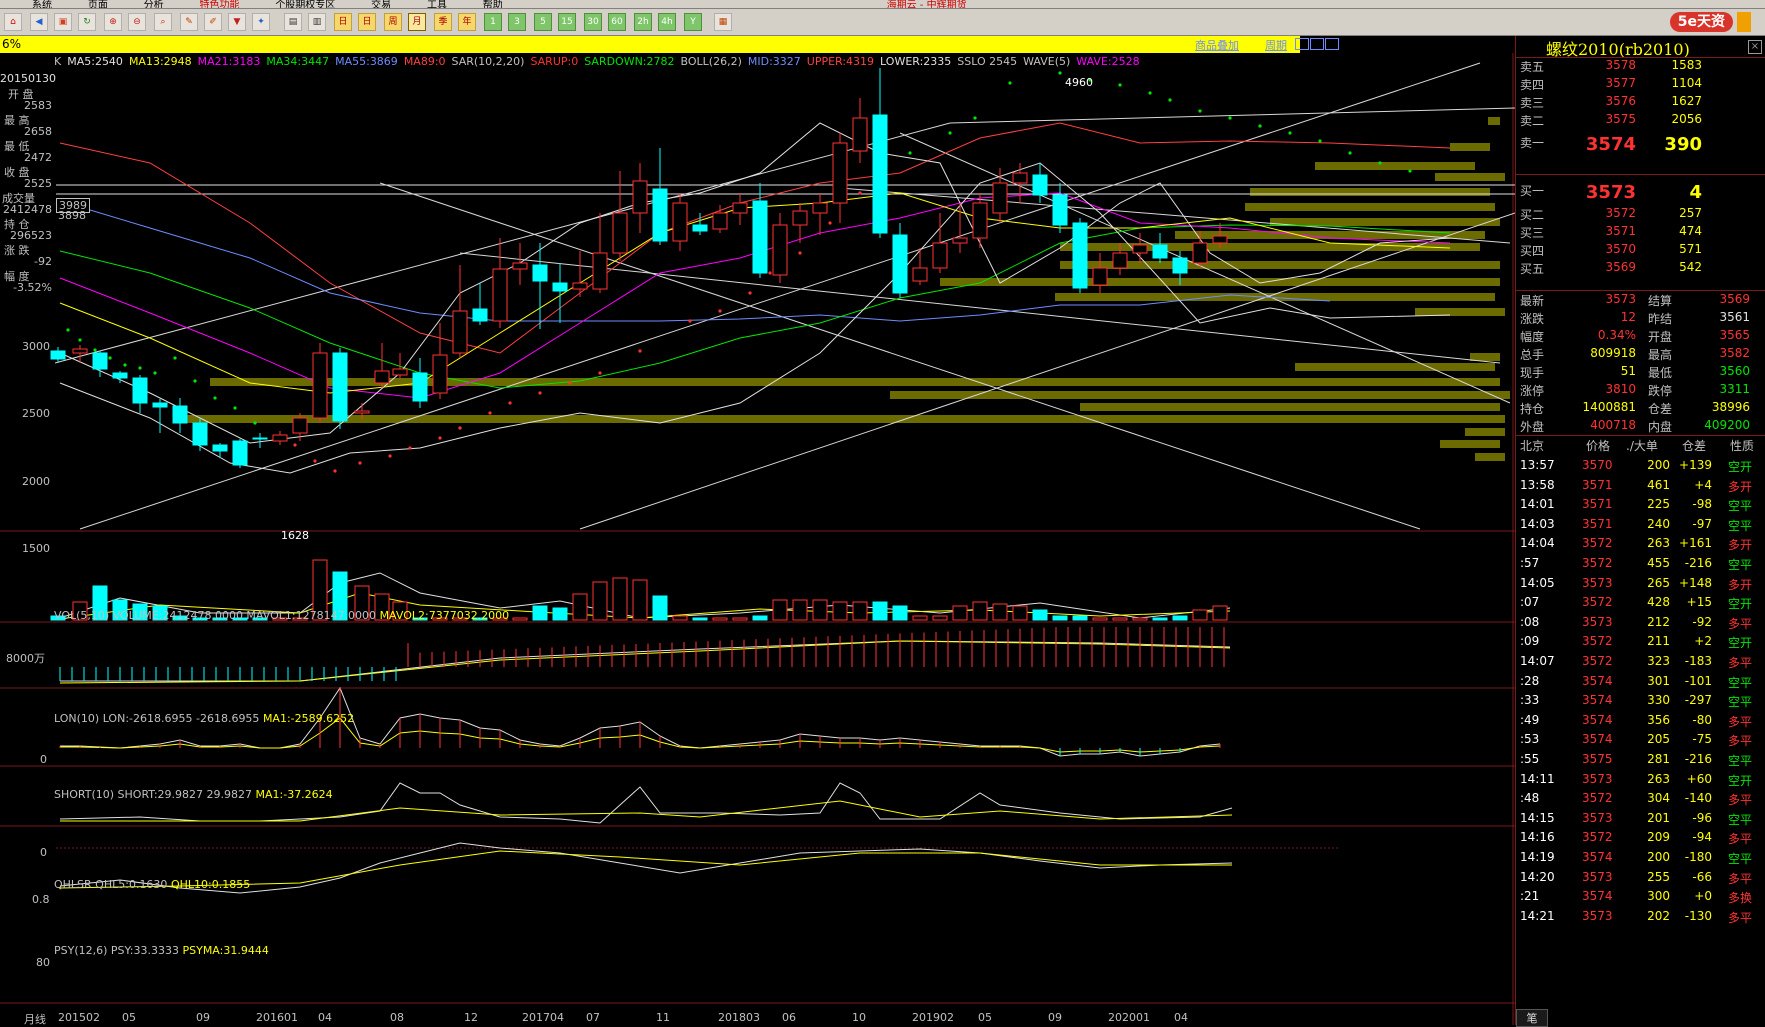 The height and width of the screenshot is (1027, 1765). Describe the element at coordinates (261, 22) in the screenshot. I see `new-icon: ✦` at that location.